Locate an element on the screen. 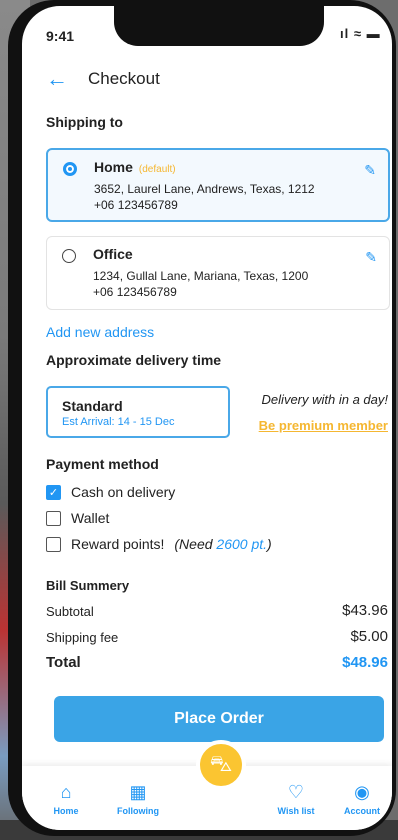  payment-option-cash: ✓ Cash on delivery is located at coordinates (110, 492).